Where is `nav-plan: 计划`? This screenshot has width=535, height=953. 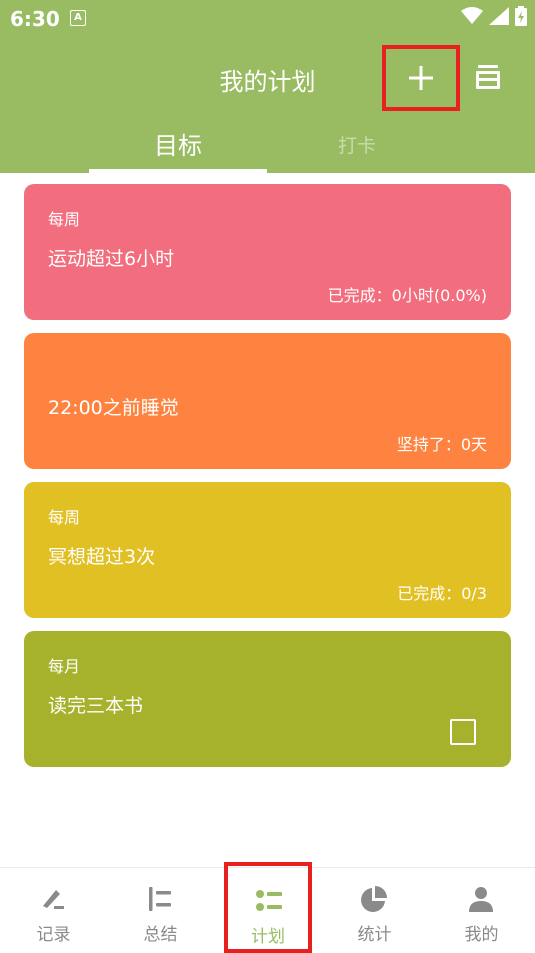
nav-plan: 计划 is located at coordinates (268, 907).